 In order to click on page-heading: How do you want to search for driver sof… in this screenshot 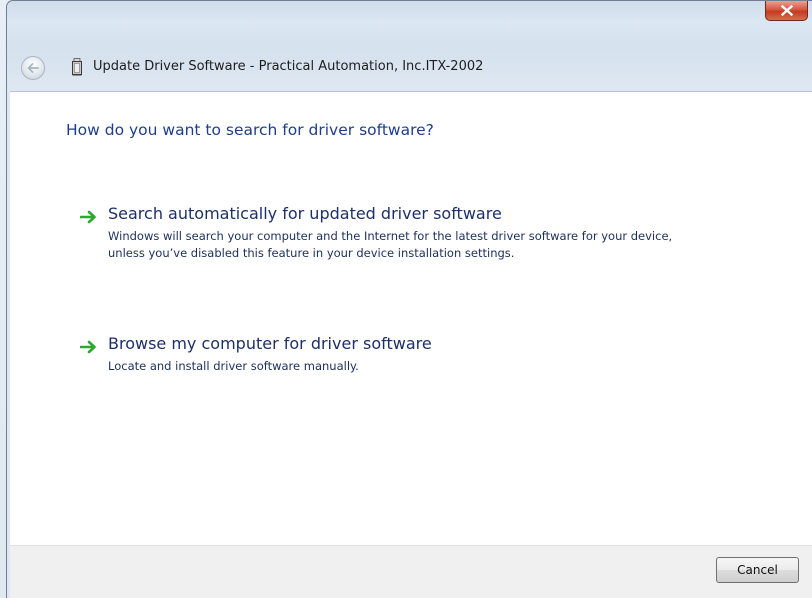, I will do `click(250, 130)`.